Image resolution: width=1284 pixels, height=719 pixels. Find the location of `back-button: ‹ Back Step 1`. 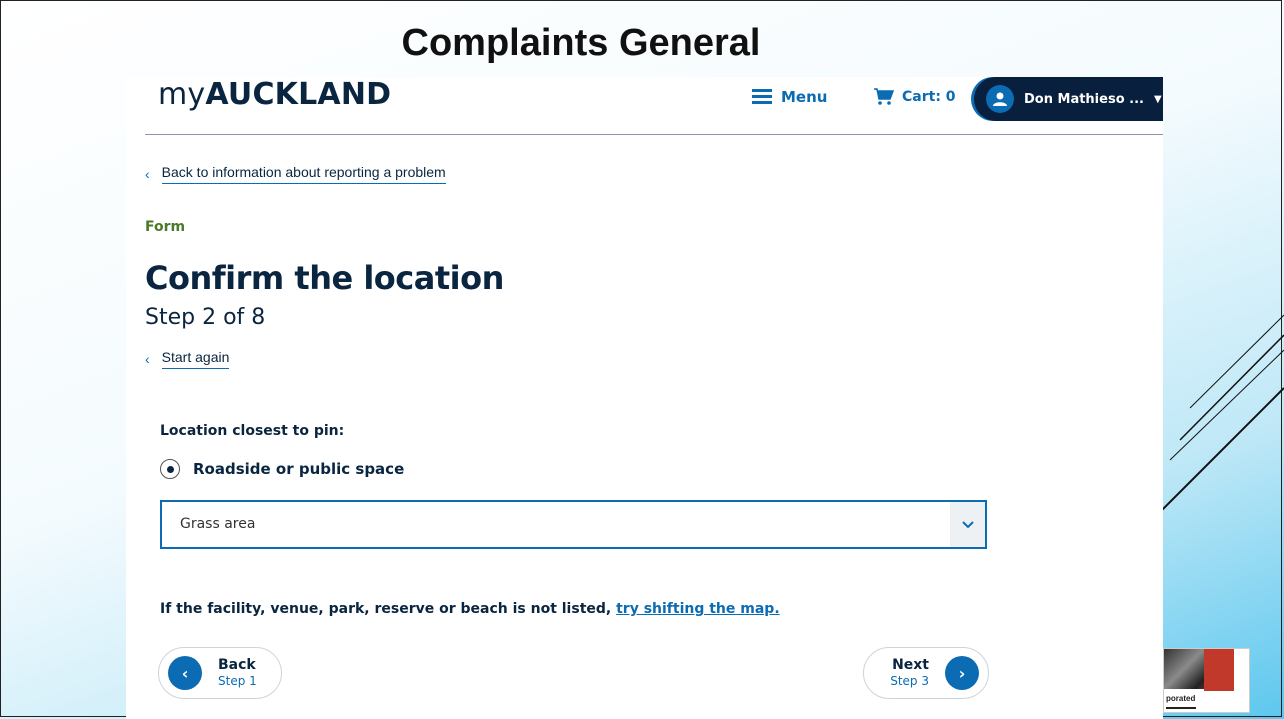

back-button: ‹ Back Step 1 is located at coordinates (220, 673).